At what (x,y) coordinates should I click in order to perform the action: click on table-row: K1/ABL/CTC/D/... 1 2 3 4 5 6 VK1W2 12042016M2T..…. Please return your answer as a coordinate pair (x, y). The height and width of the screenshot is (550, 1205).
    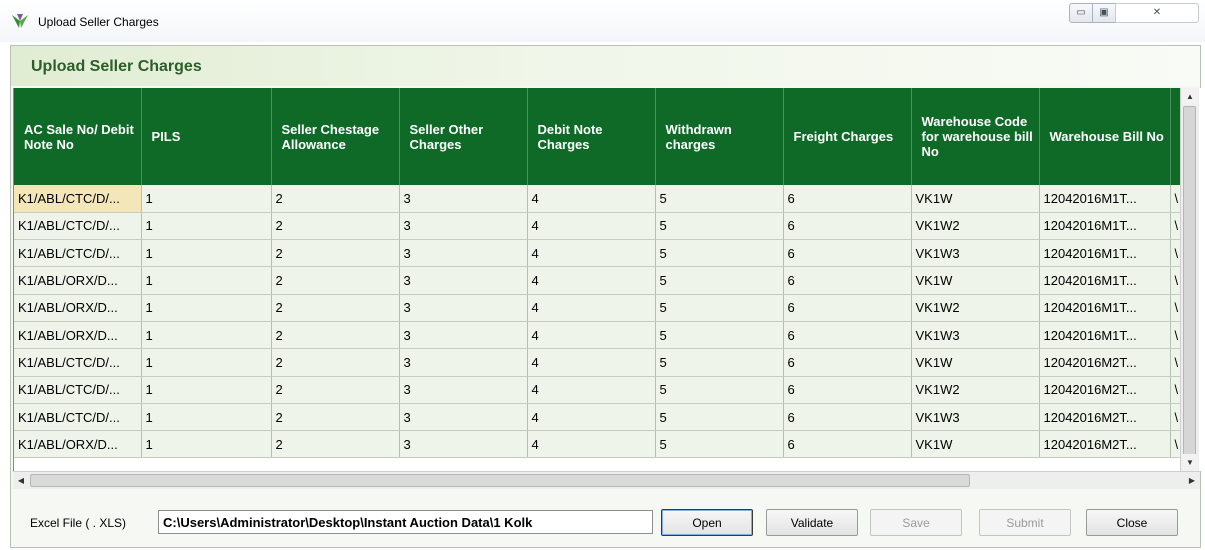
    Looking at the image, I should click on (604, 390).